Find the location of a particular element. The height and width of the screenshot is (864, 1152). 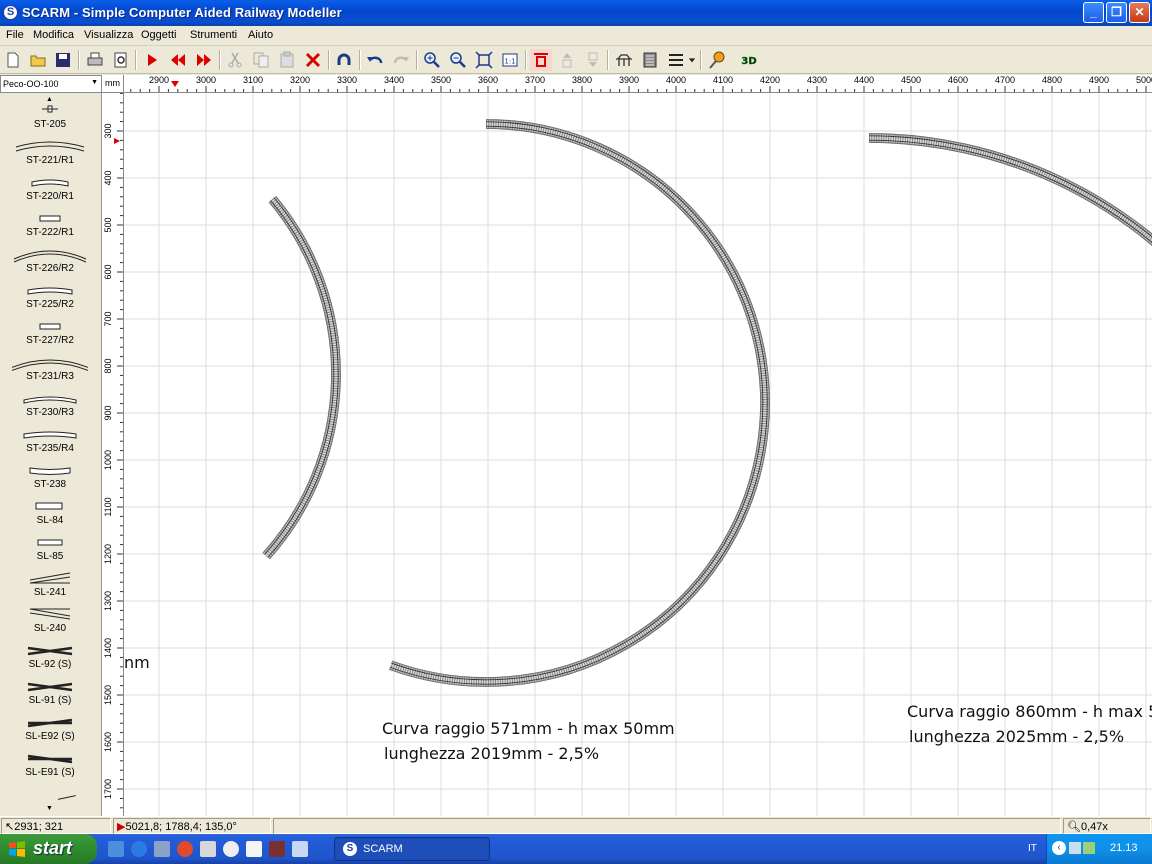

library-part: SL-240 is located at coordinates (50, 620).